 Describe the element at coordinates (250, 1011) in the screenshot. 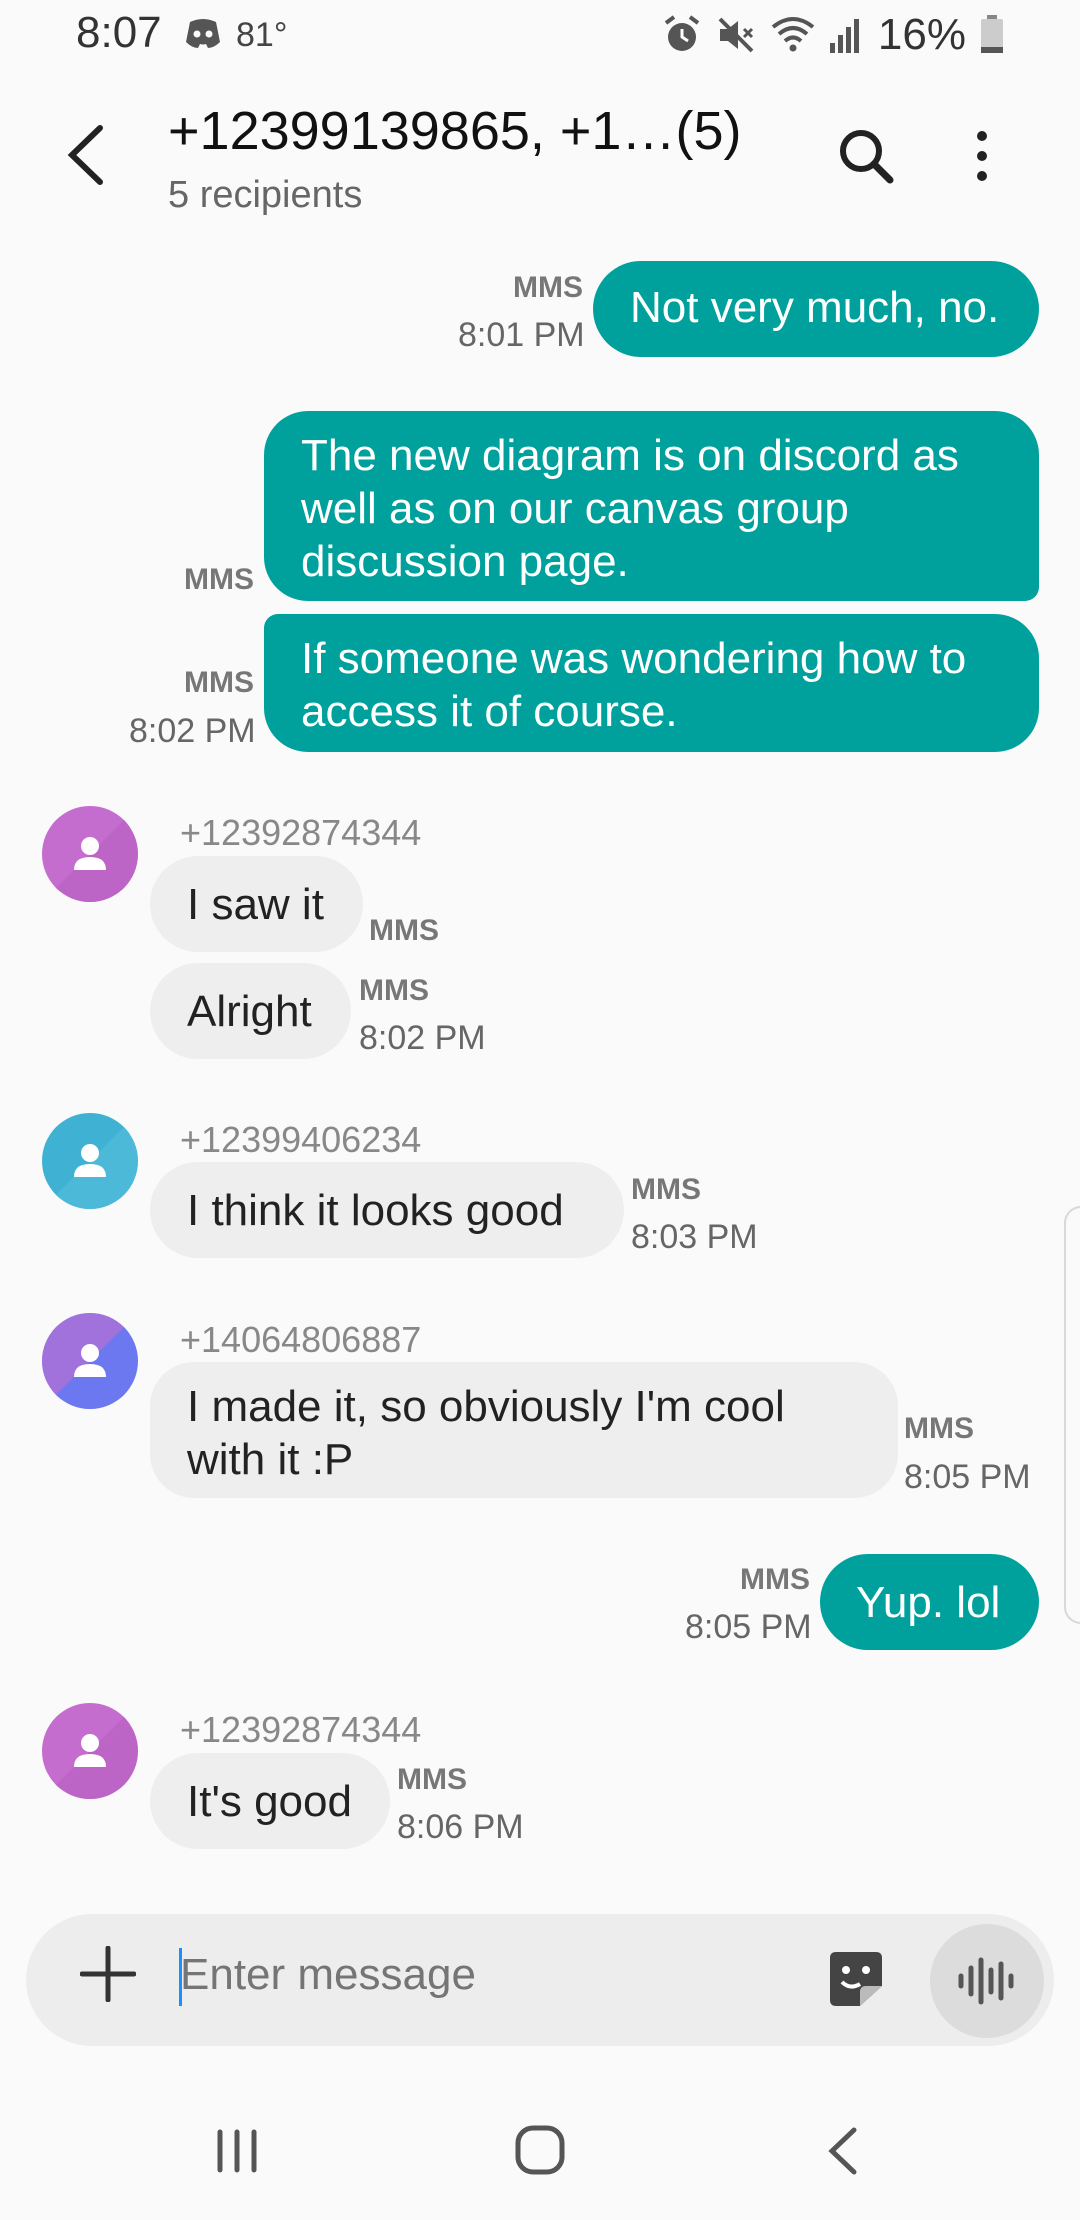

I see `message-bubble: Alright` at that location.